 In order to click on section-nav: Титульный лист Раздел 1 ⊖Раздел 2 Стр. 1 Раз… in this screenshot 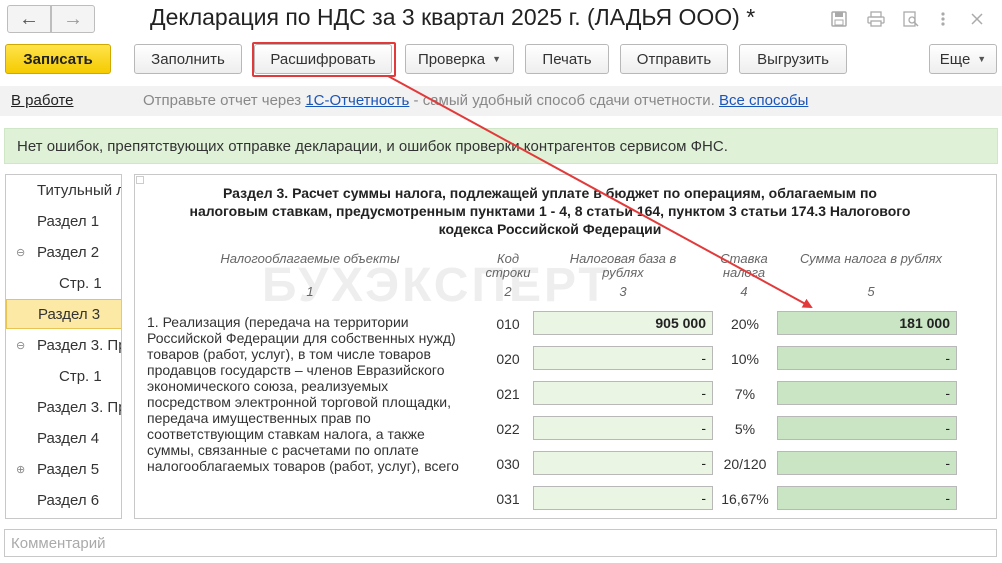, I will do `click(63, 346)`.